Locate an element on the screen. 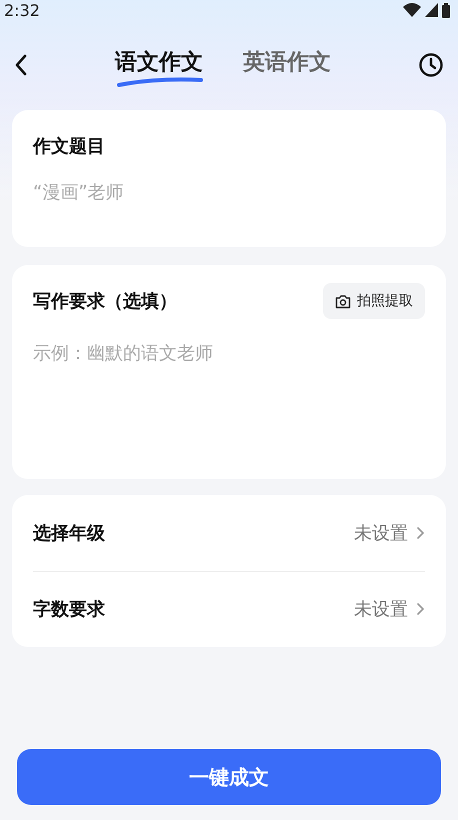  requirements-input-field: 示例：幽默的语文老师 is located at coordinates (229, 396).